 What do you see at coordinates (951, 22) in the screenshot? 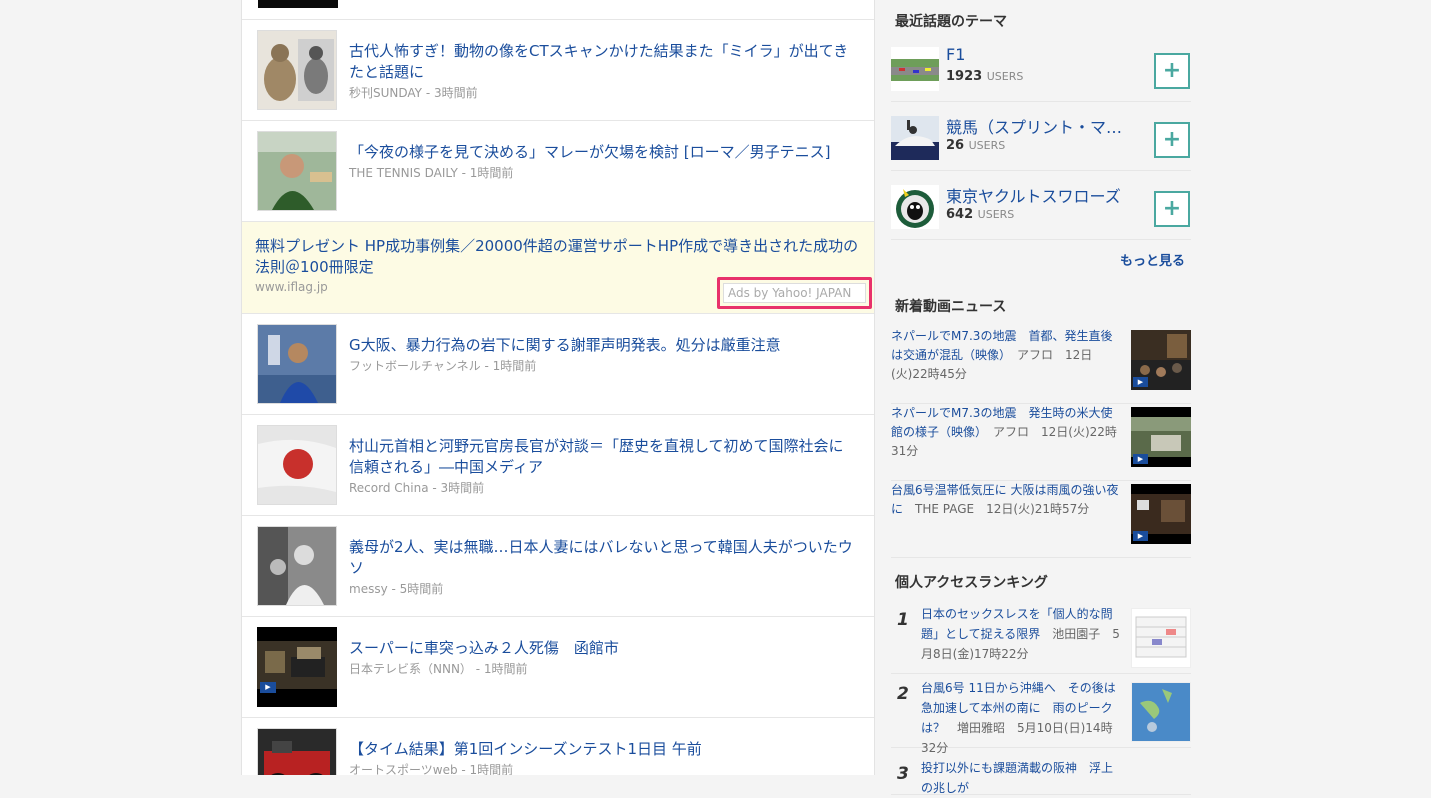
I see `section-title-themes: 最近話題のテーマ` at bounding box center [951, 22].